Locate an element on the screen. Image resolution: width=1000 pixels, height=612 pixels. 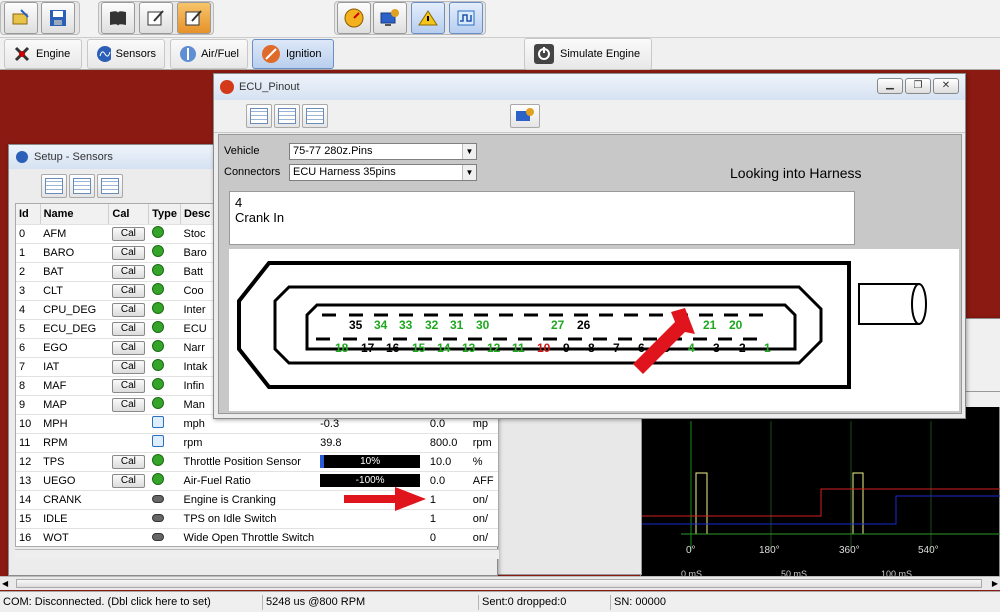
row-default: 800.0 is located at coordinates (448, 443).